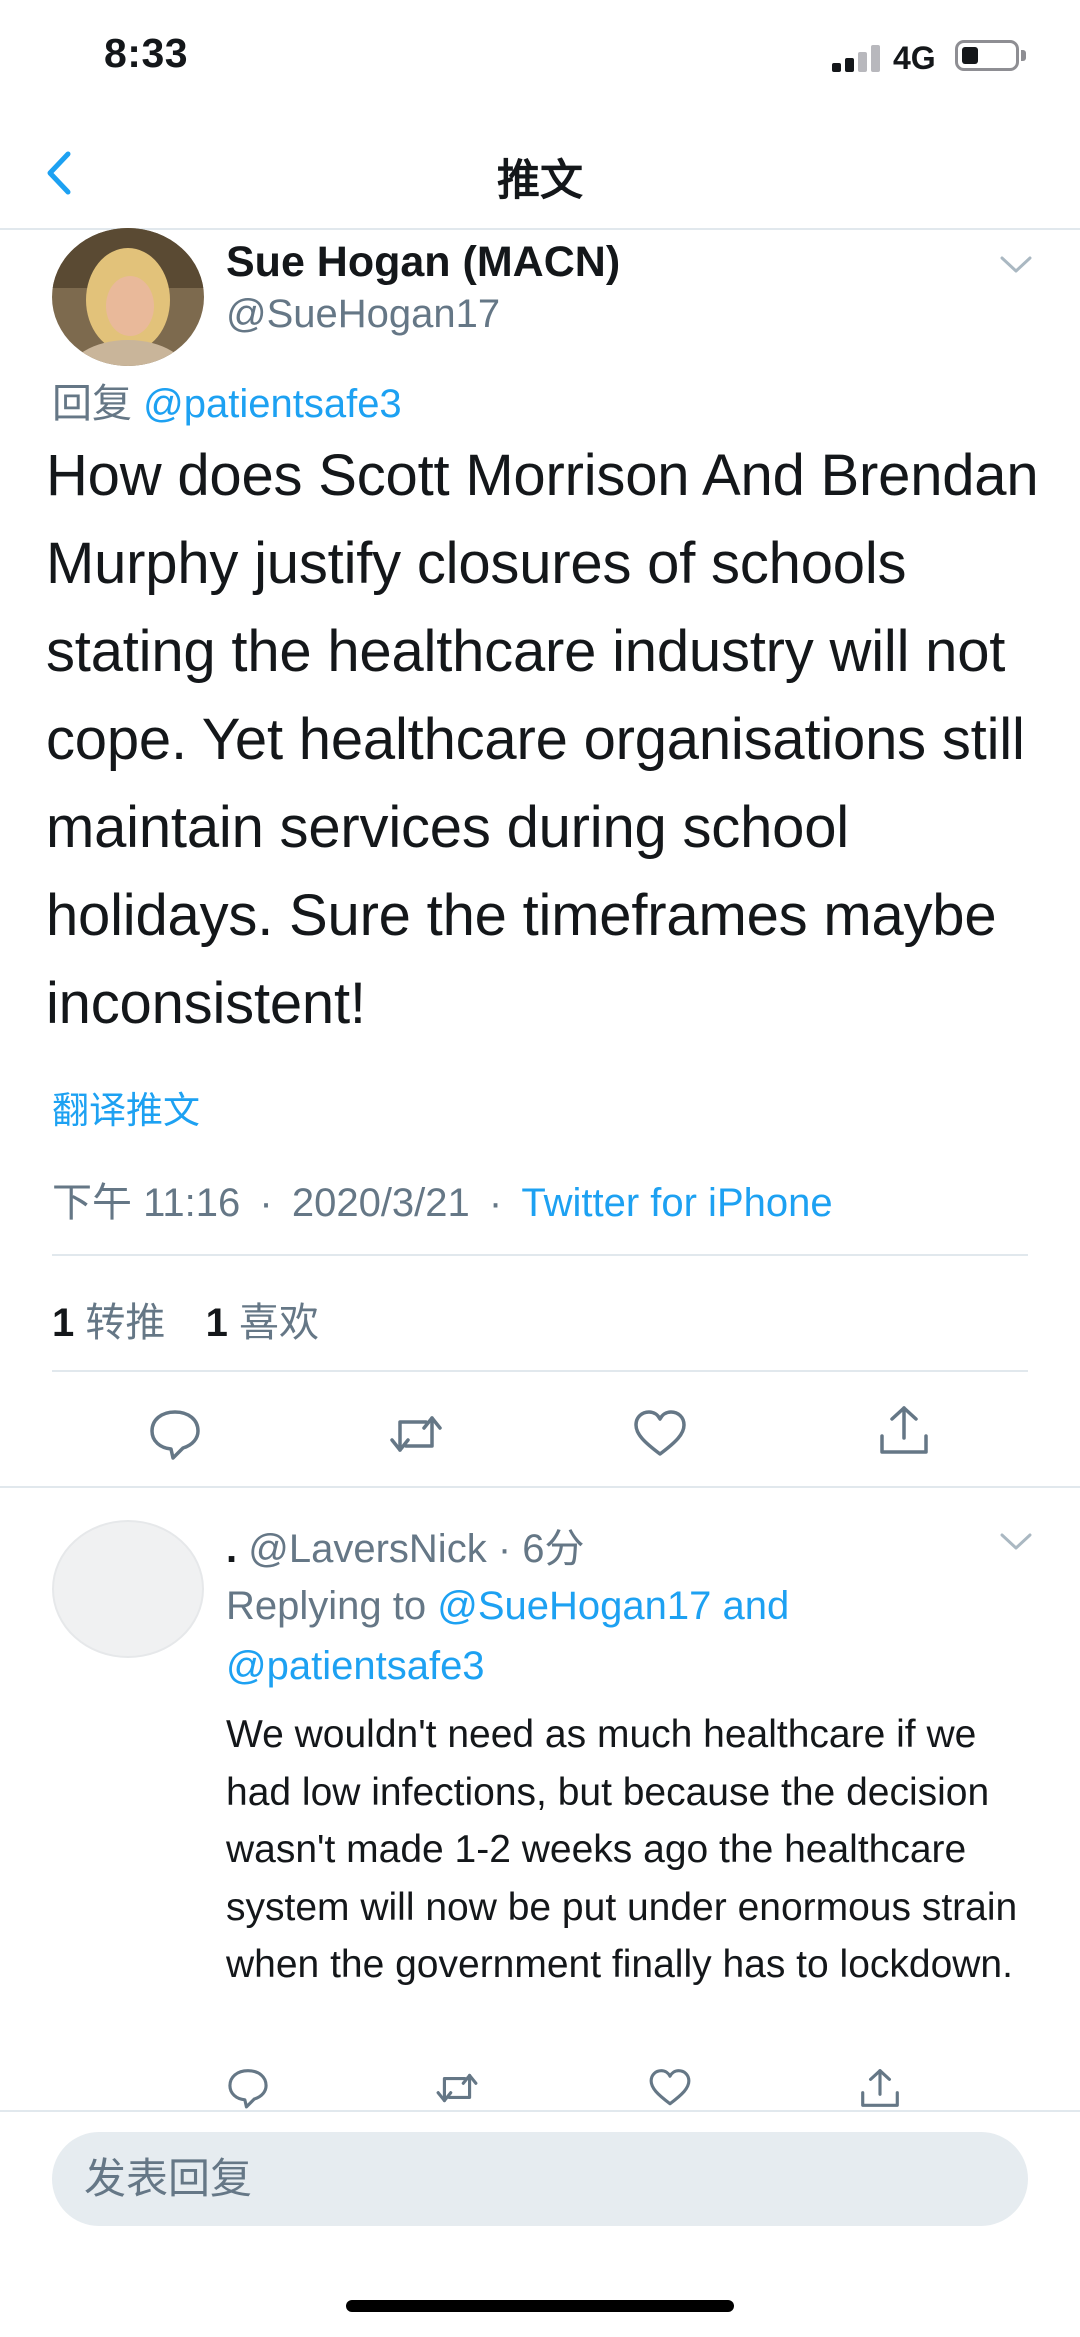 Image resolution: width=1080 pixels, height=2337 pixels. What do you see at coordinates (756, 1606) in the screenshot?
I see `replying-and: and` at bounding box center [756, 1606].